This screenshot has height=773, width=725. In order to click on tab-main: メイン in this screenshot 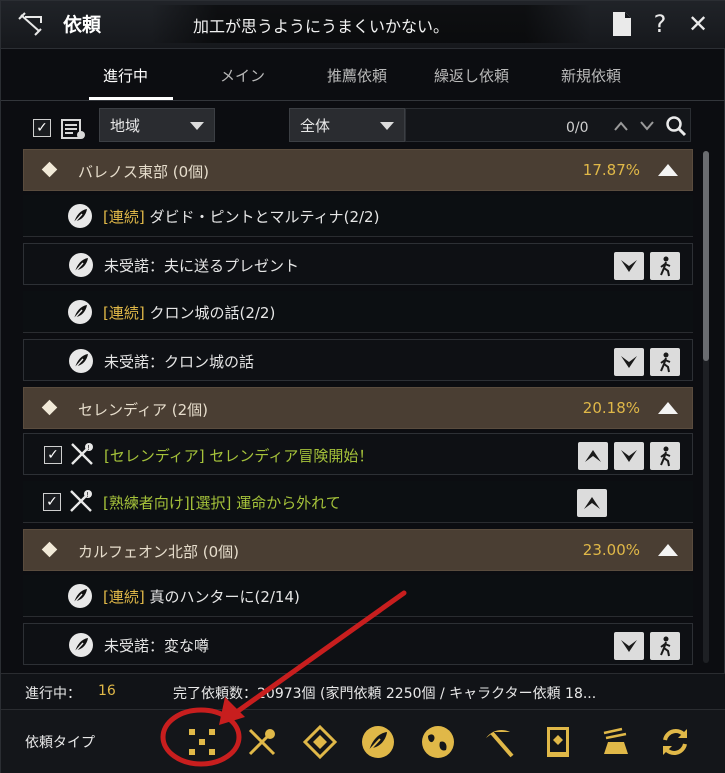, I will do `click(242, 75)`.